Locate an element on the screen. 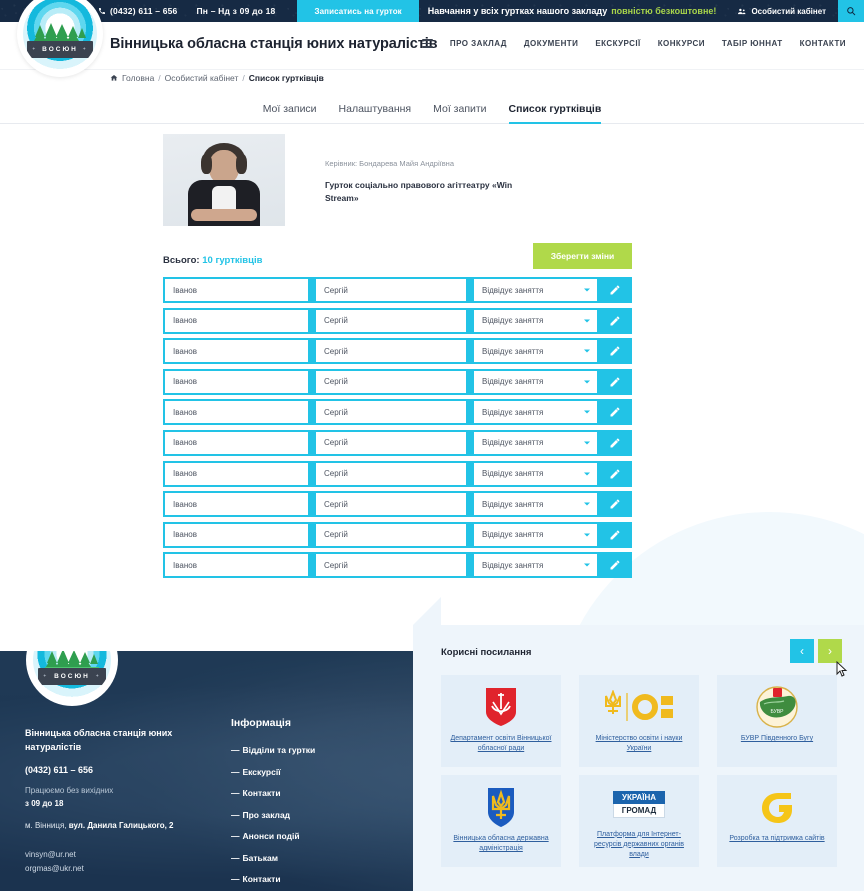 The height and width of the screenshot is (891, 864). carousel-next-button: › is located at coordinates (830, 651).